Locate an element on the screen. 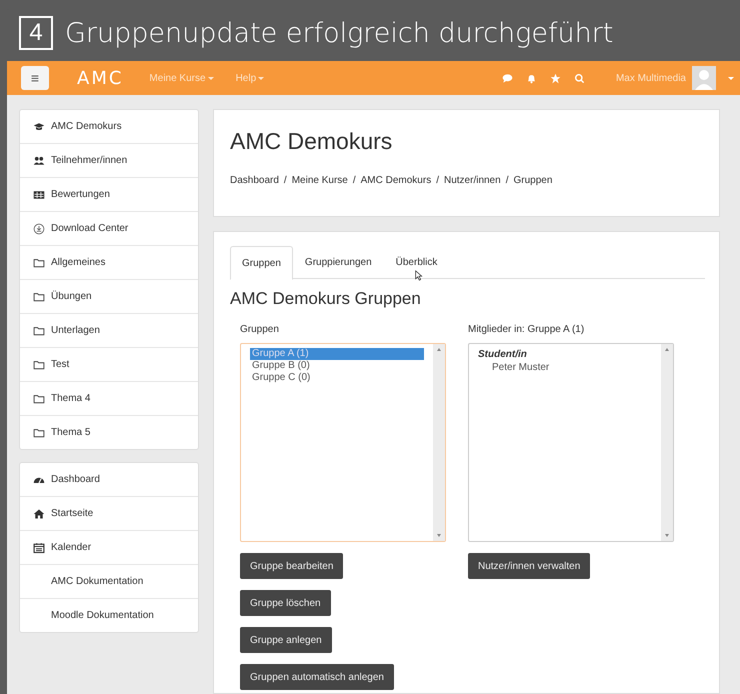 The height and width of the screenshot is (694, 740). sidebar-item: Dashboard is located at coordinates (109, 480).